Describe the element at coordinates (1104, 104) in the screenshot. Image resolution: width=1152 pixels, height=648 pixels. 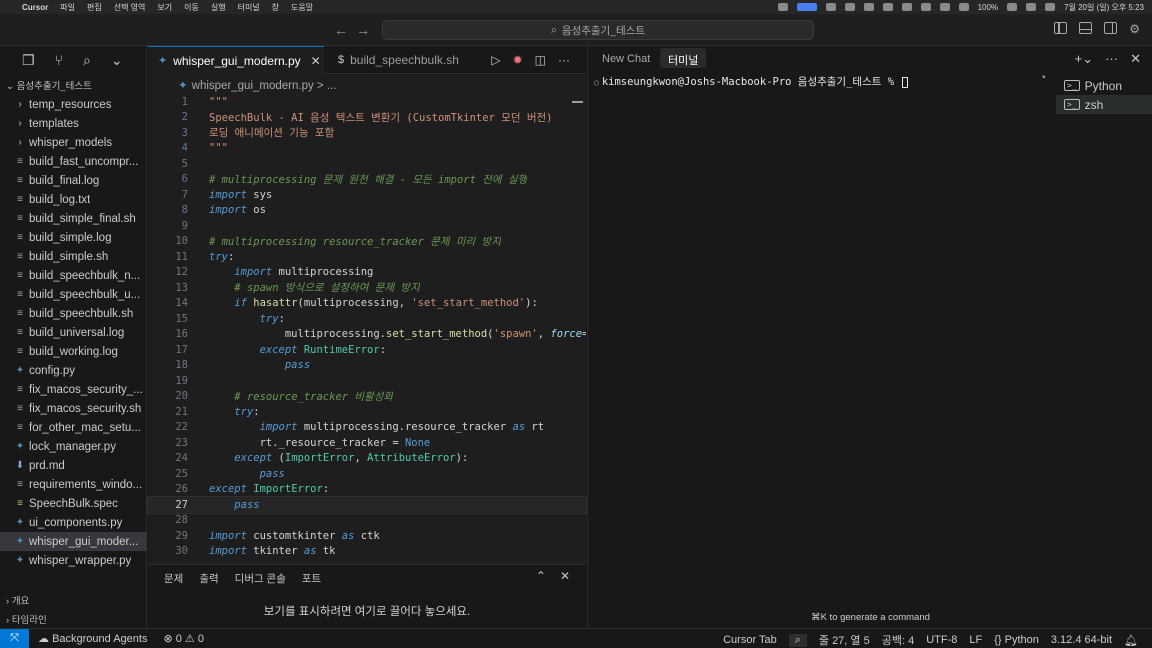
I see `terminal-item-zsh: >_ zsh` at that location.